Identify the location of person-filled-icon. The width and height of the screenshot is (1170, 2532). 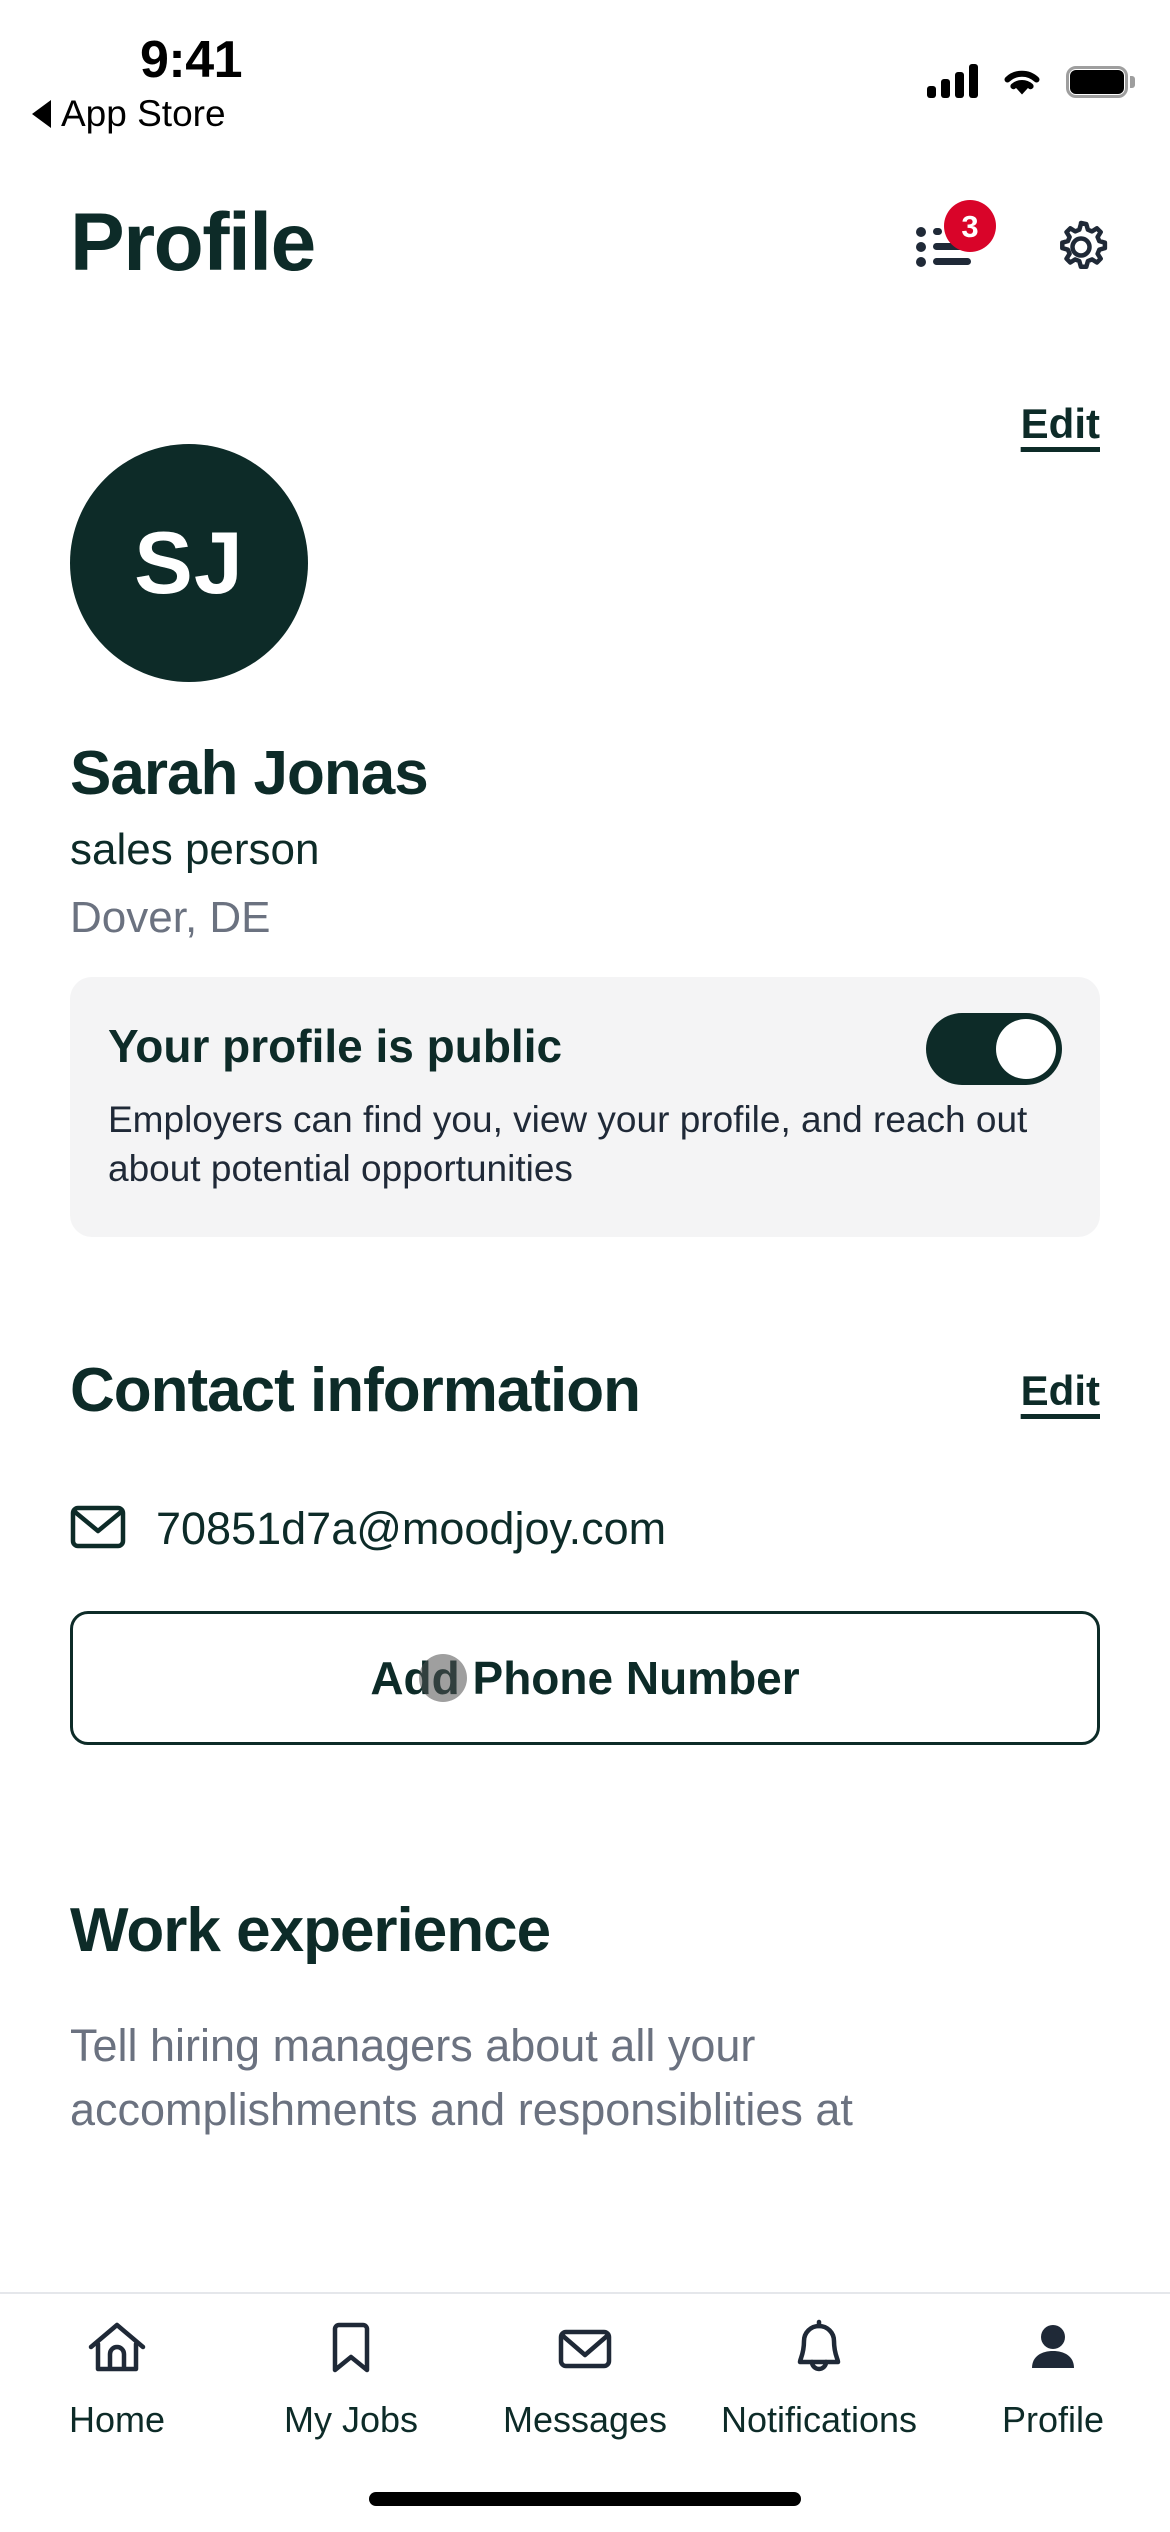
(1053, 2350).